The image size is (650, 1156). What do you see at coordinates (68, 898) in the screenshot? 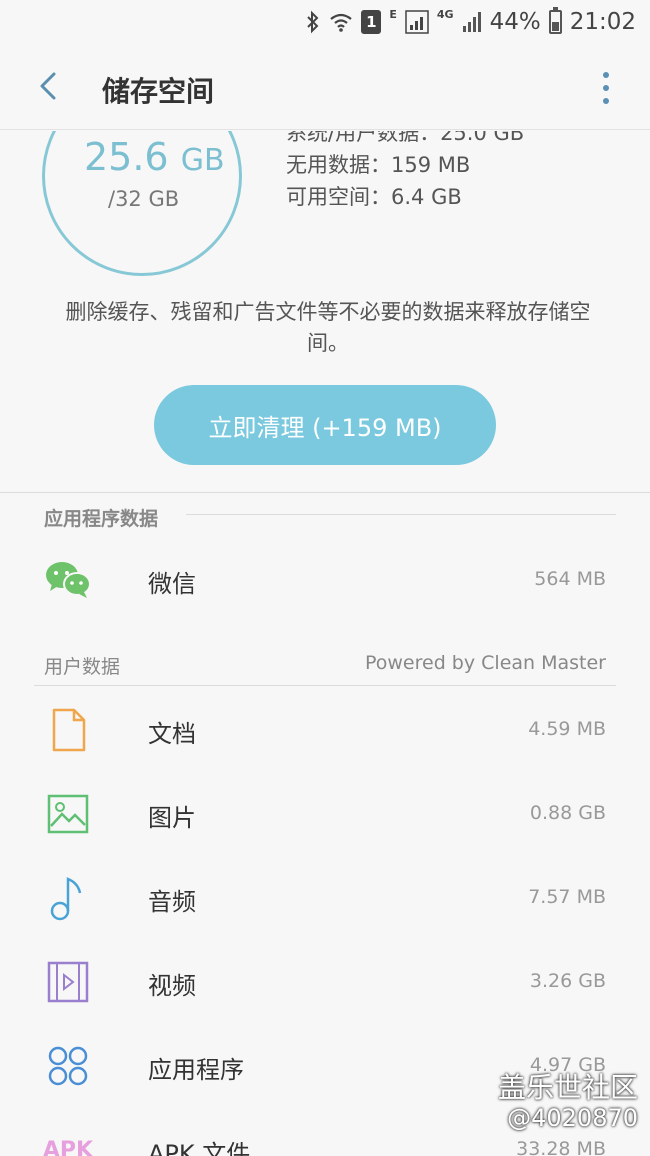
I see `music-note-icon` at bounding box center [68, 898].